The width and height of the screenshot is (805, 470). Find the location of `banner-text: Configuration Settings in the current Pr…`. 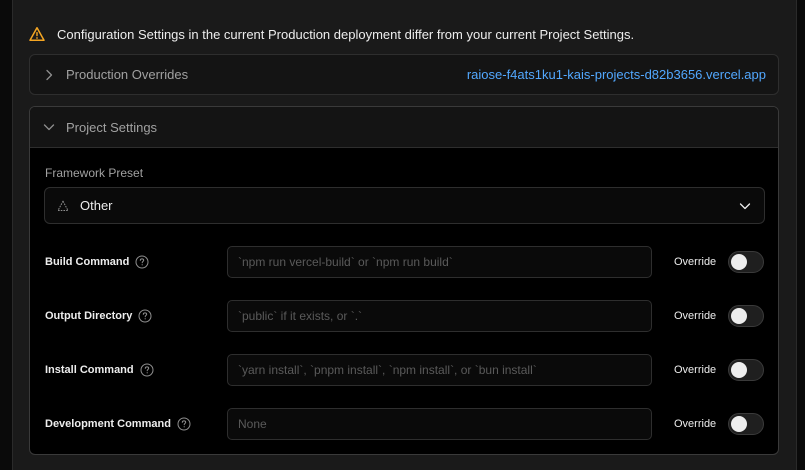

banner-text: Configuration Settings in the current Pr… is located at coordinates (346, 34).